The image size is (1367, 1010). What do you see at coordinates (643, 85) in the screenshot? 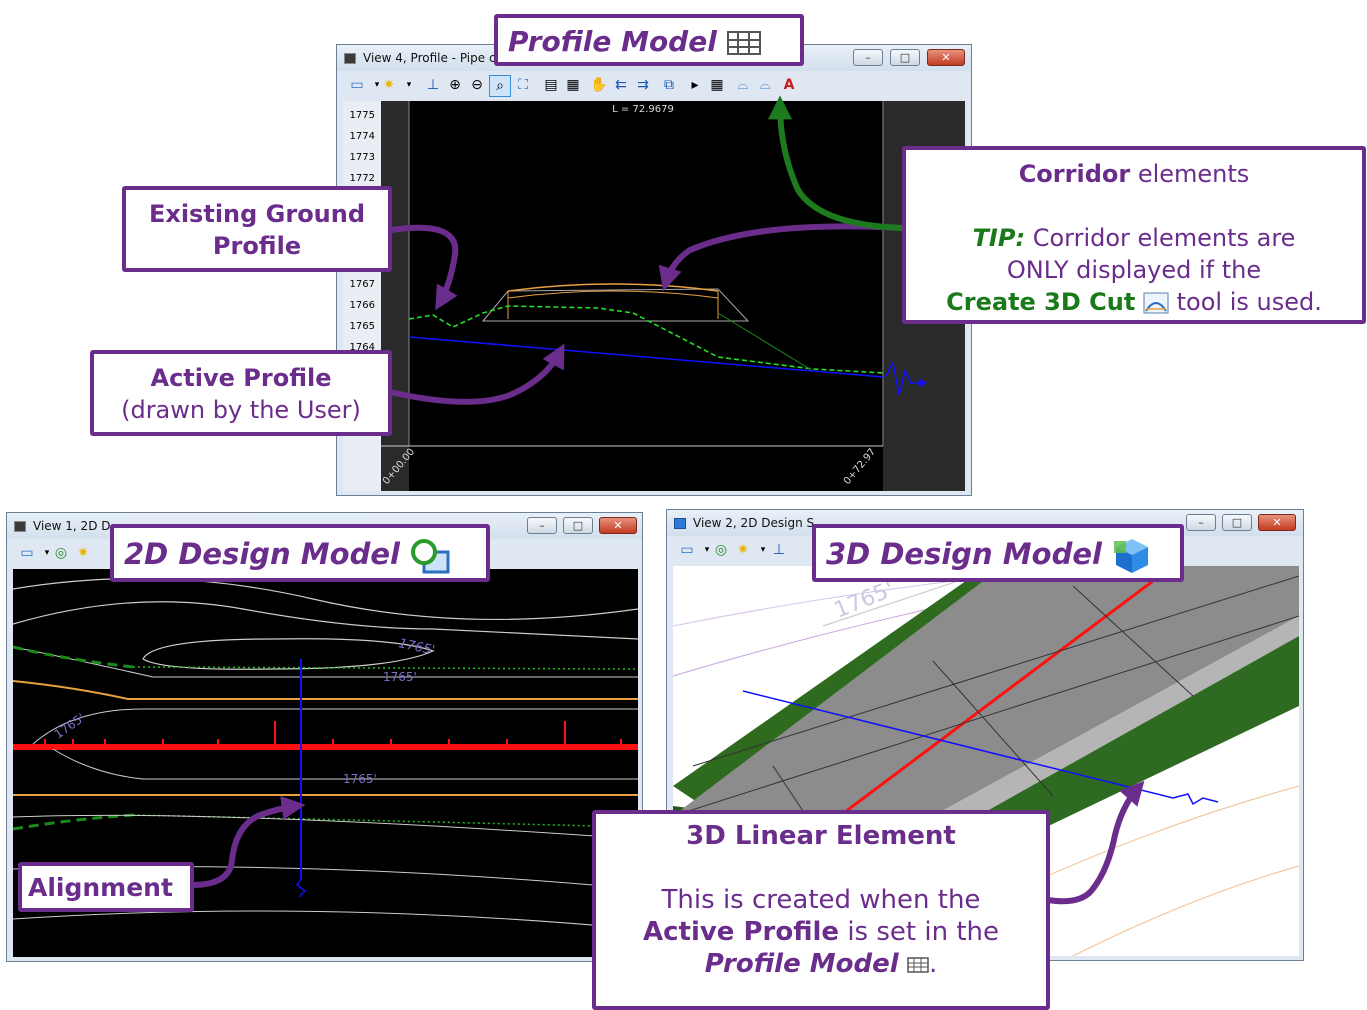
I see `next-view-icon: ⇉` at bounding box center [643, 85].